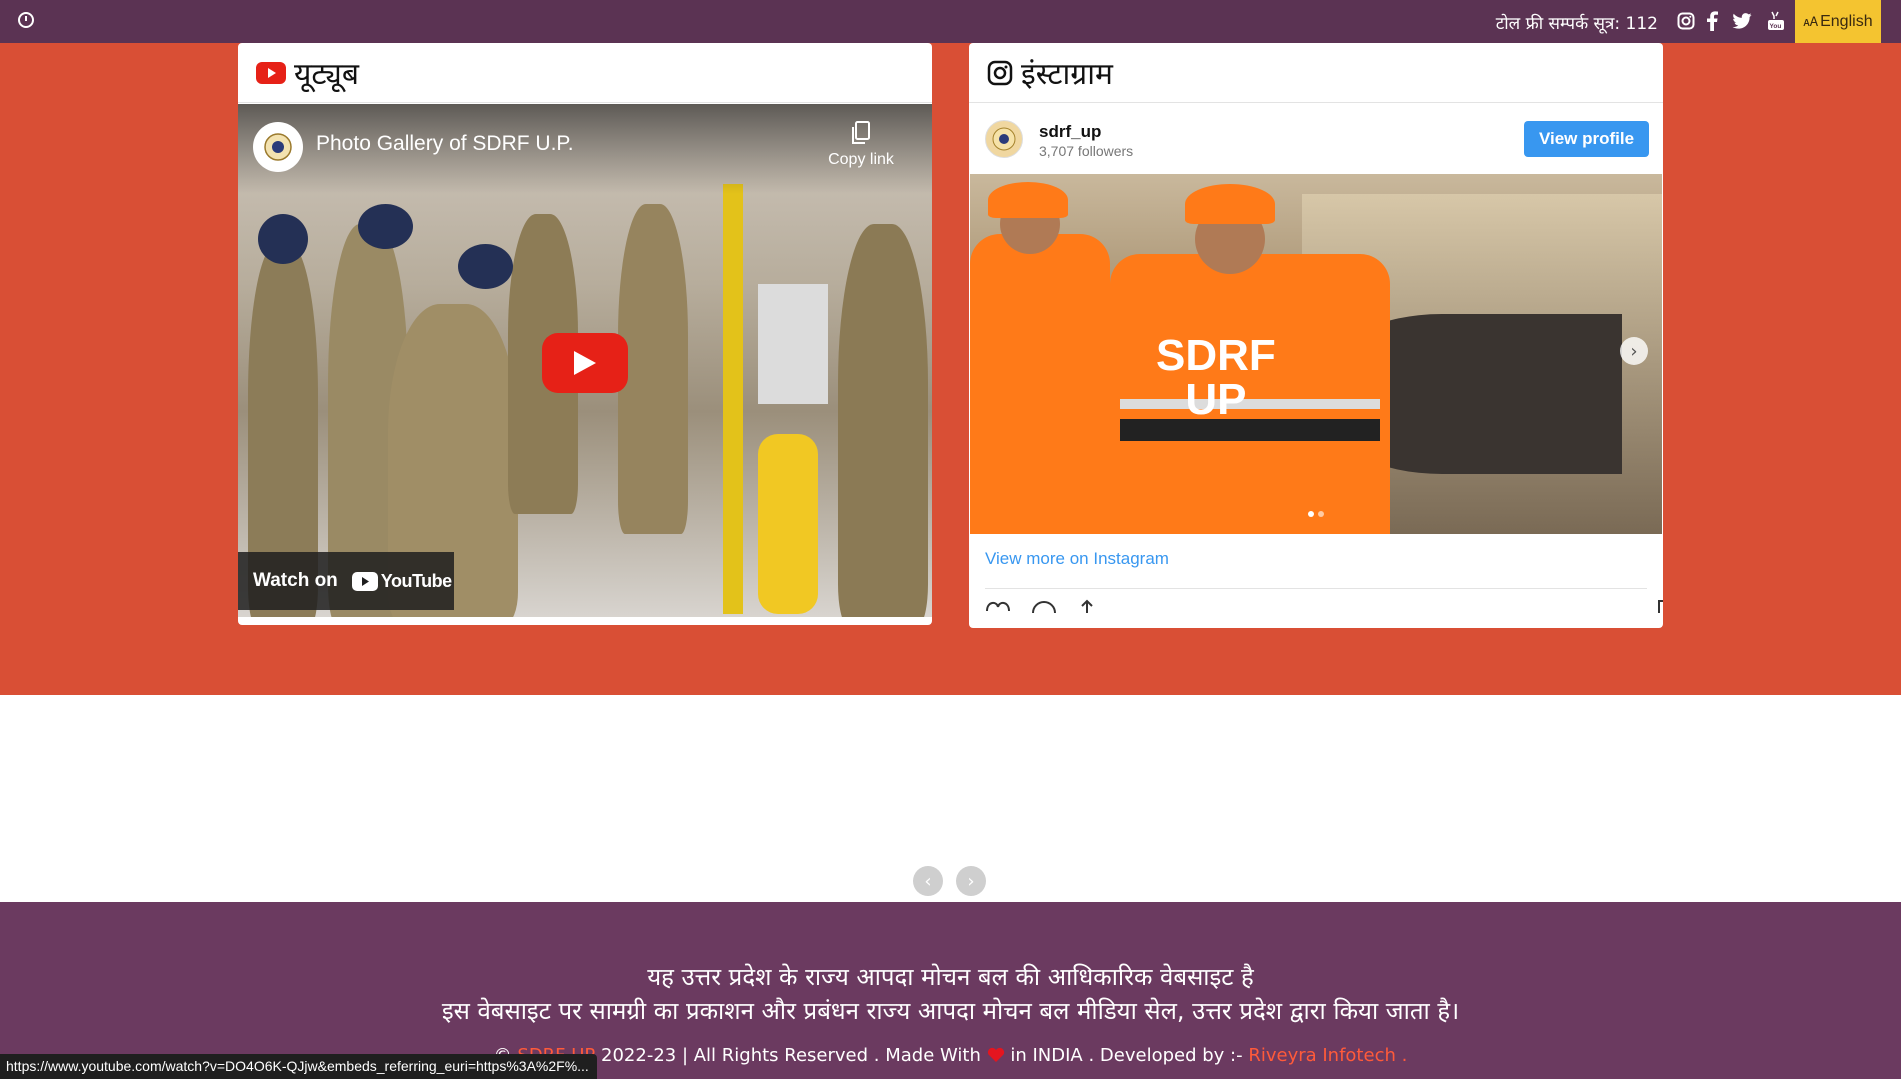 Image resolution: width=1901 pixels, height=1079 pixels. I want to click on youtube-icon: You, so click(1776, 21).